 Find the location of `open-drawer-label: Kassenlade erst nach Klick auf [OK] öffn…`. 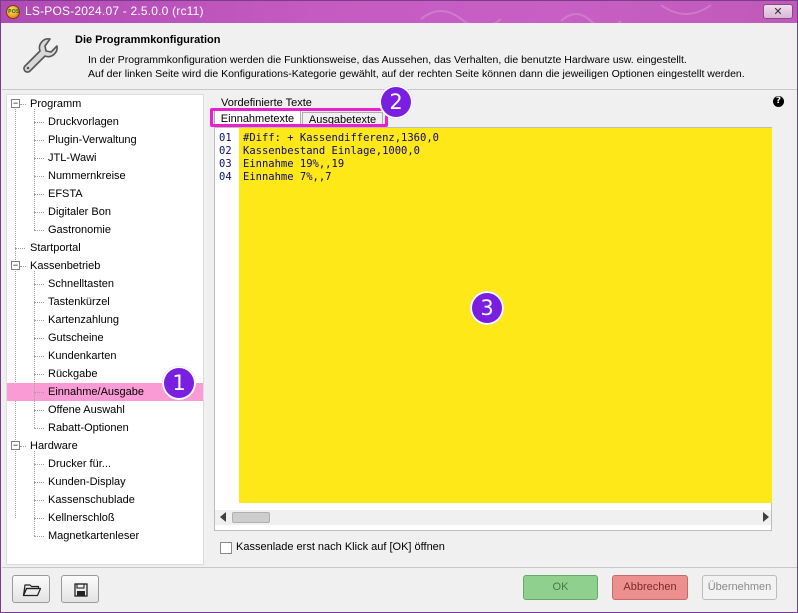

open-drawer-label: Kassenlade erst nach Klick auf [OK] öffn… is located at coordinates (340, 547).